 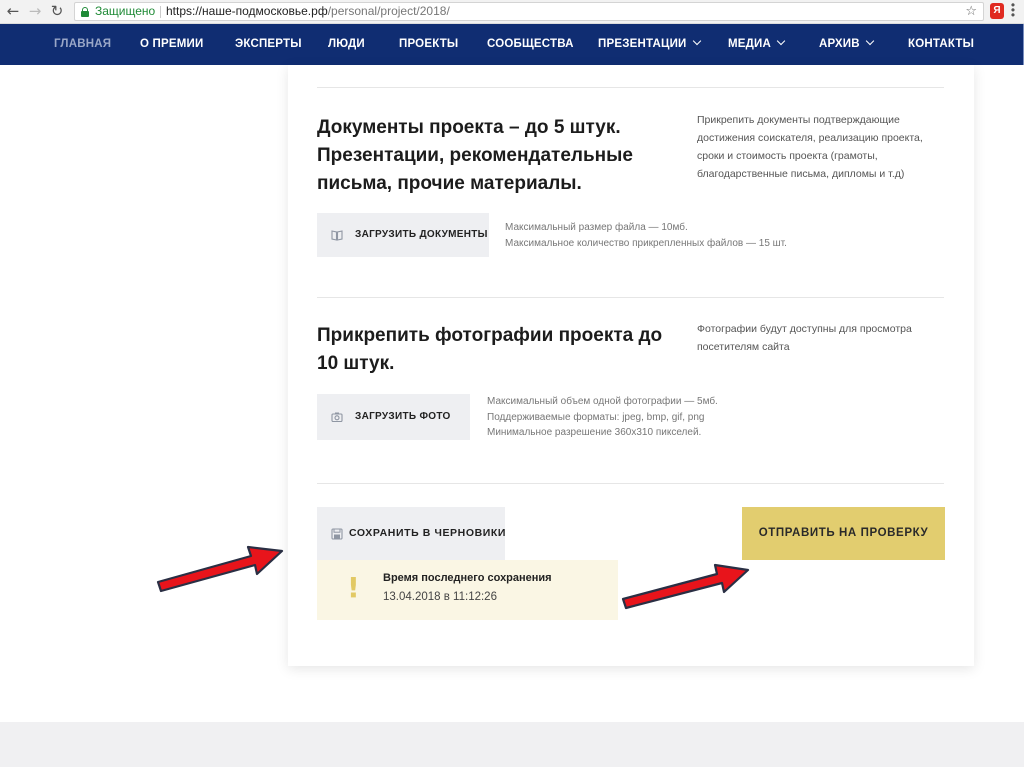 What do you see at coordinates (798, 120) in the screenshot?
I see `hint-line: Прикрепить документы подтверждающие` at bounding box center [798, 120].